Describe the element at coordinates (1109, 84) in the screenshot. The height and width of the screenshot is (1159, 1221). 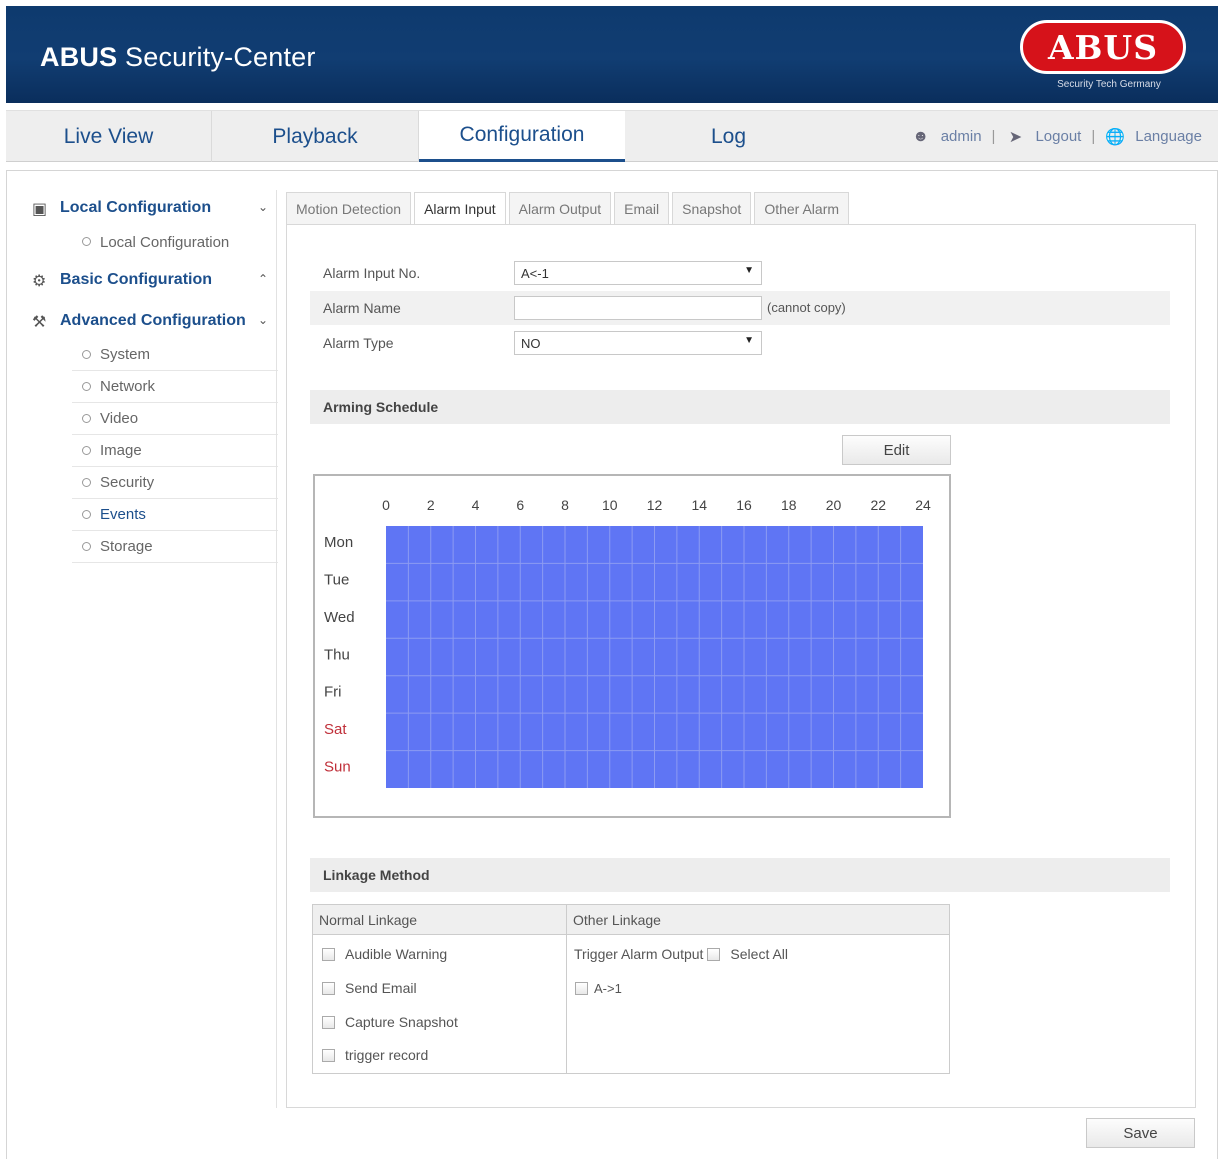
I see `logo-tagline: Security Tech Germany` at that location.